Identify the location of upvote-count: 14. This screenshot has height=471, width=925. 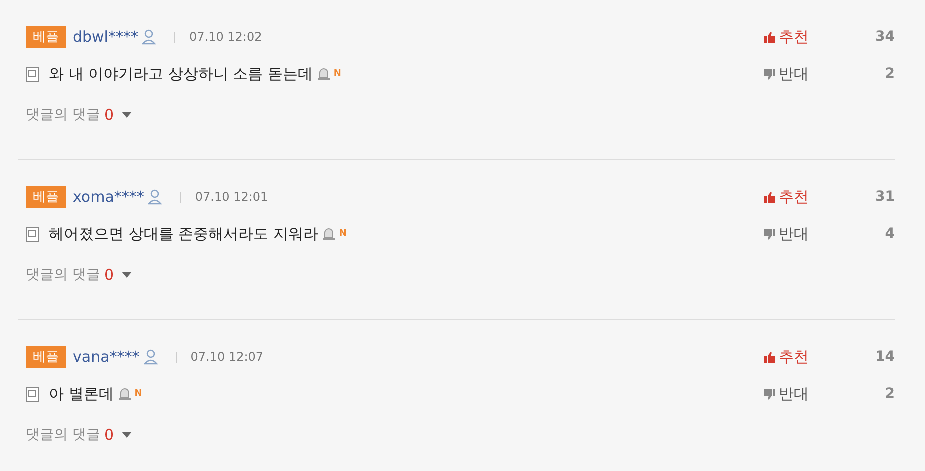
(885, 357).